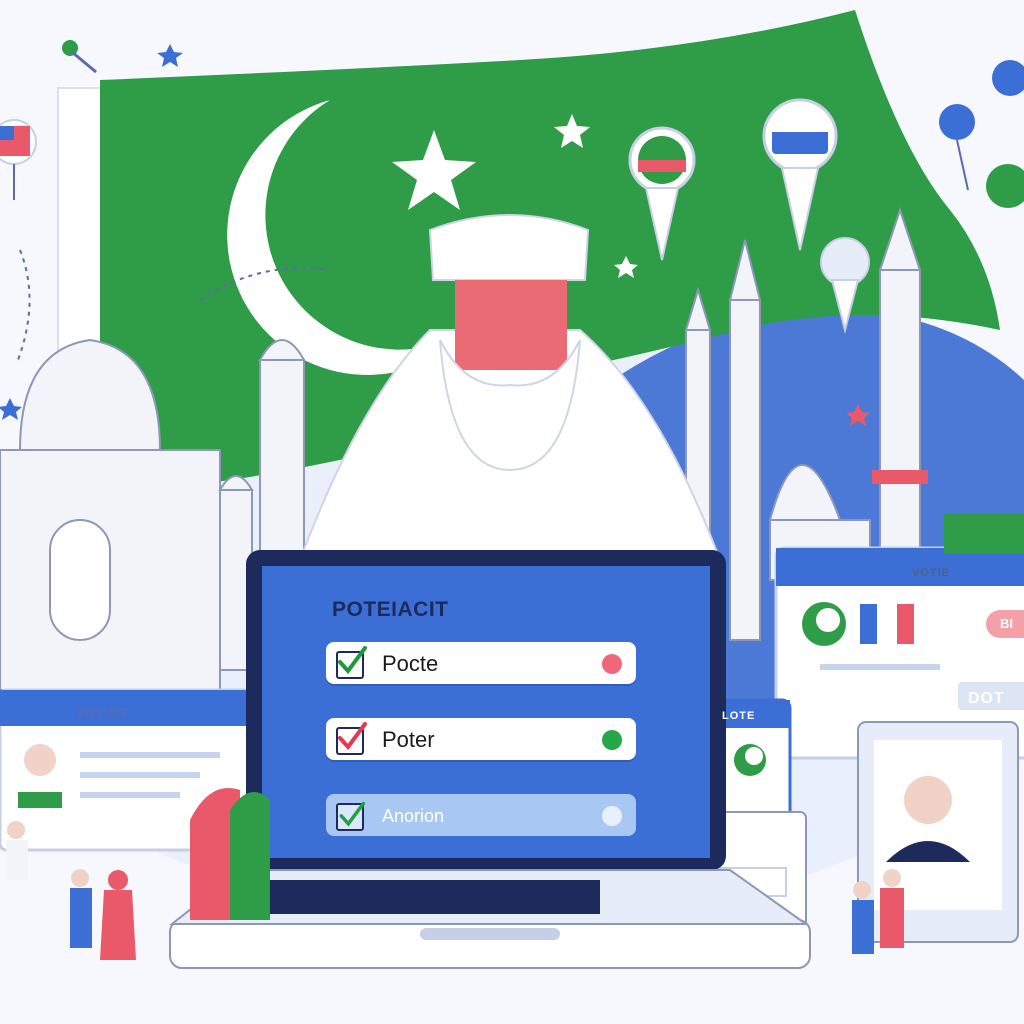 Image resolution: width=1024 pixels, height=1024 pixels. What do you see at coordinates (390, 609) in the screenshot?
I see `laptop-title: POTEIACIT` at bounding box center [390, 609].